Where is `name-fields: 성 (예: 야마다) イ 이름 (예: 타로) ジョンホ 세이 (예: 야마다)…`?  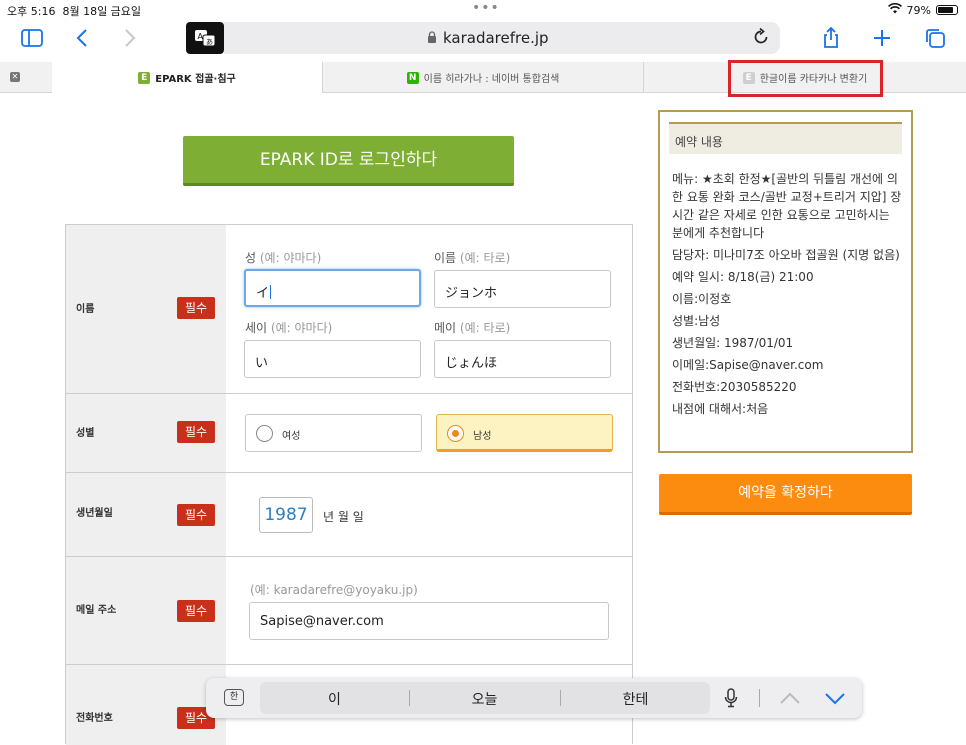 name-fields: 성 (예: 야마다) イ 이름 (예: 타로) ジョンホ 세이 (예: 야마다)… is located at coordinates (429, 309).